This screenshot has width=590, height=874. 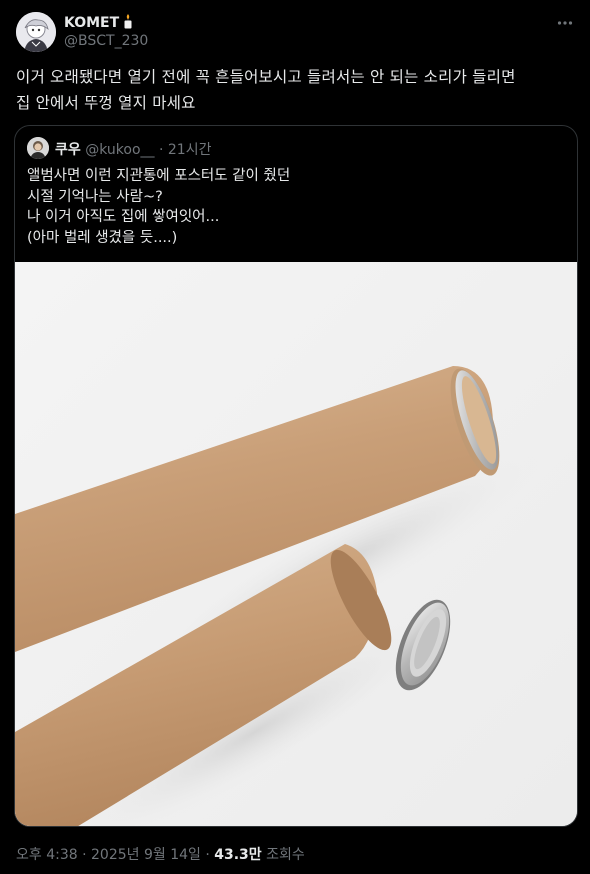 What do you see at coordinates (119, 150) in the screenshot?
I see `quoted-author-handle: @kukoo__` at bounding box center [119, 150].